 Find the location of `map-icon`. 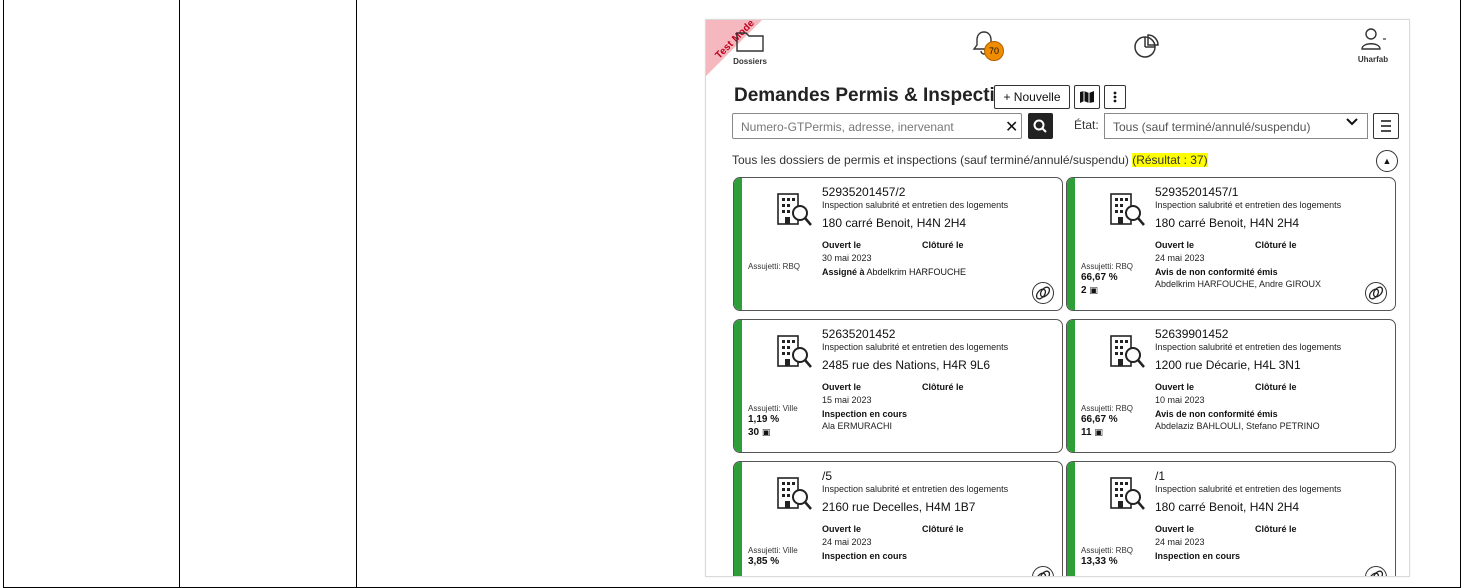

map-icon is located at coordinates (1087, 97).